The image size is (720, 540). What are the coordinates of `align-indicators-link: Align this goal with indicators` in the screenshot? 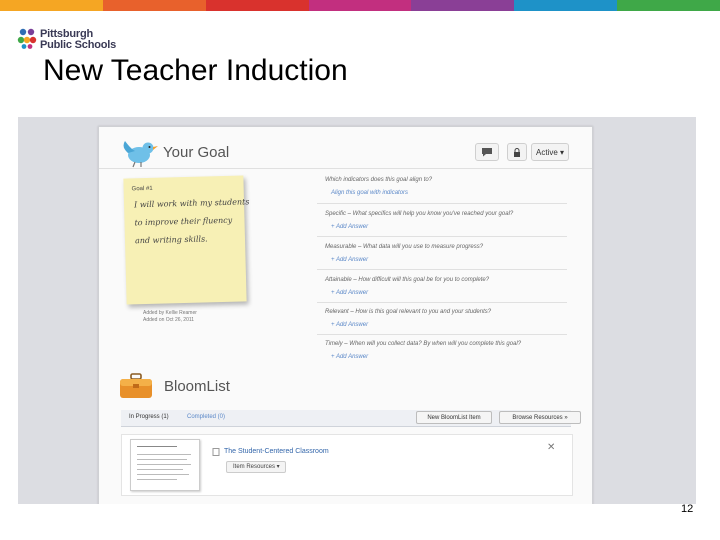 It's located at (369, 193).